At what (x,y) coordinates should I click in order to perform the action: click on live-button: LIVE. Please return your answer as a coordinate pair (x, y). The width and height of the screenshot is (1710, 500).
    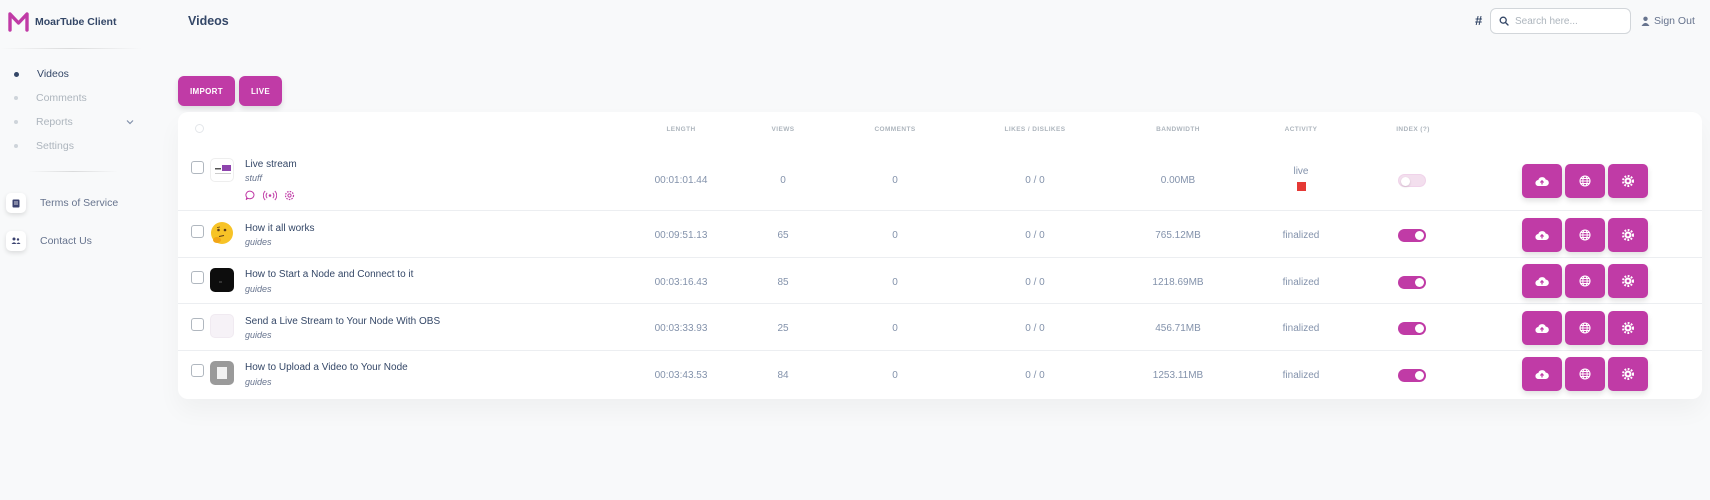
    Looking at the image, I should click on (260, 91).